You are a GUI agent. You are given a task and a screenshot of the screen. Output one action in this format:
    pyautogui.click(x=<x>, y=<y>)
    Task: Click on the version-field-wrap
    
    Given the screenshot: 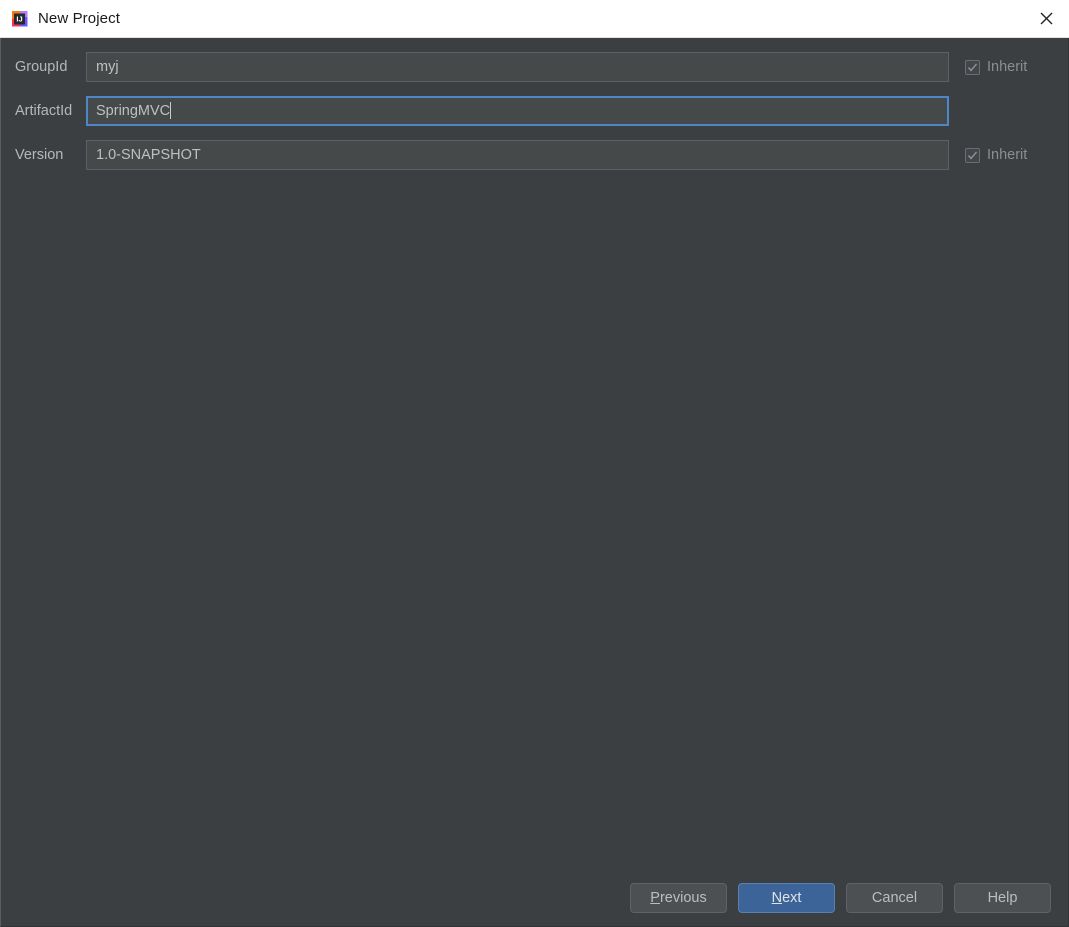 What is the action you would take?
    pyautogui.click(x=517, y=155)
    